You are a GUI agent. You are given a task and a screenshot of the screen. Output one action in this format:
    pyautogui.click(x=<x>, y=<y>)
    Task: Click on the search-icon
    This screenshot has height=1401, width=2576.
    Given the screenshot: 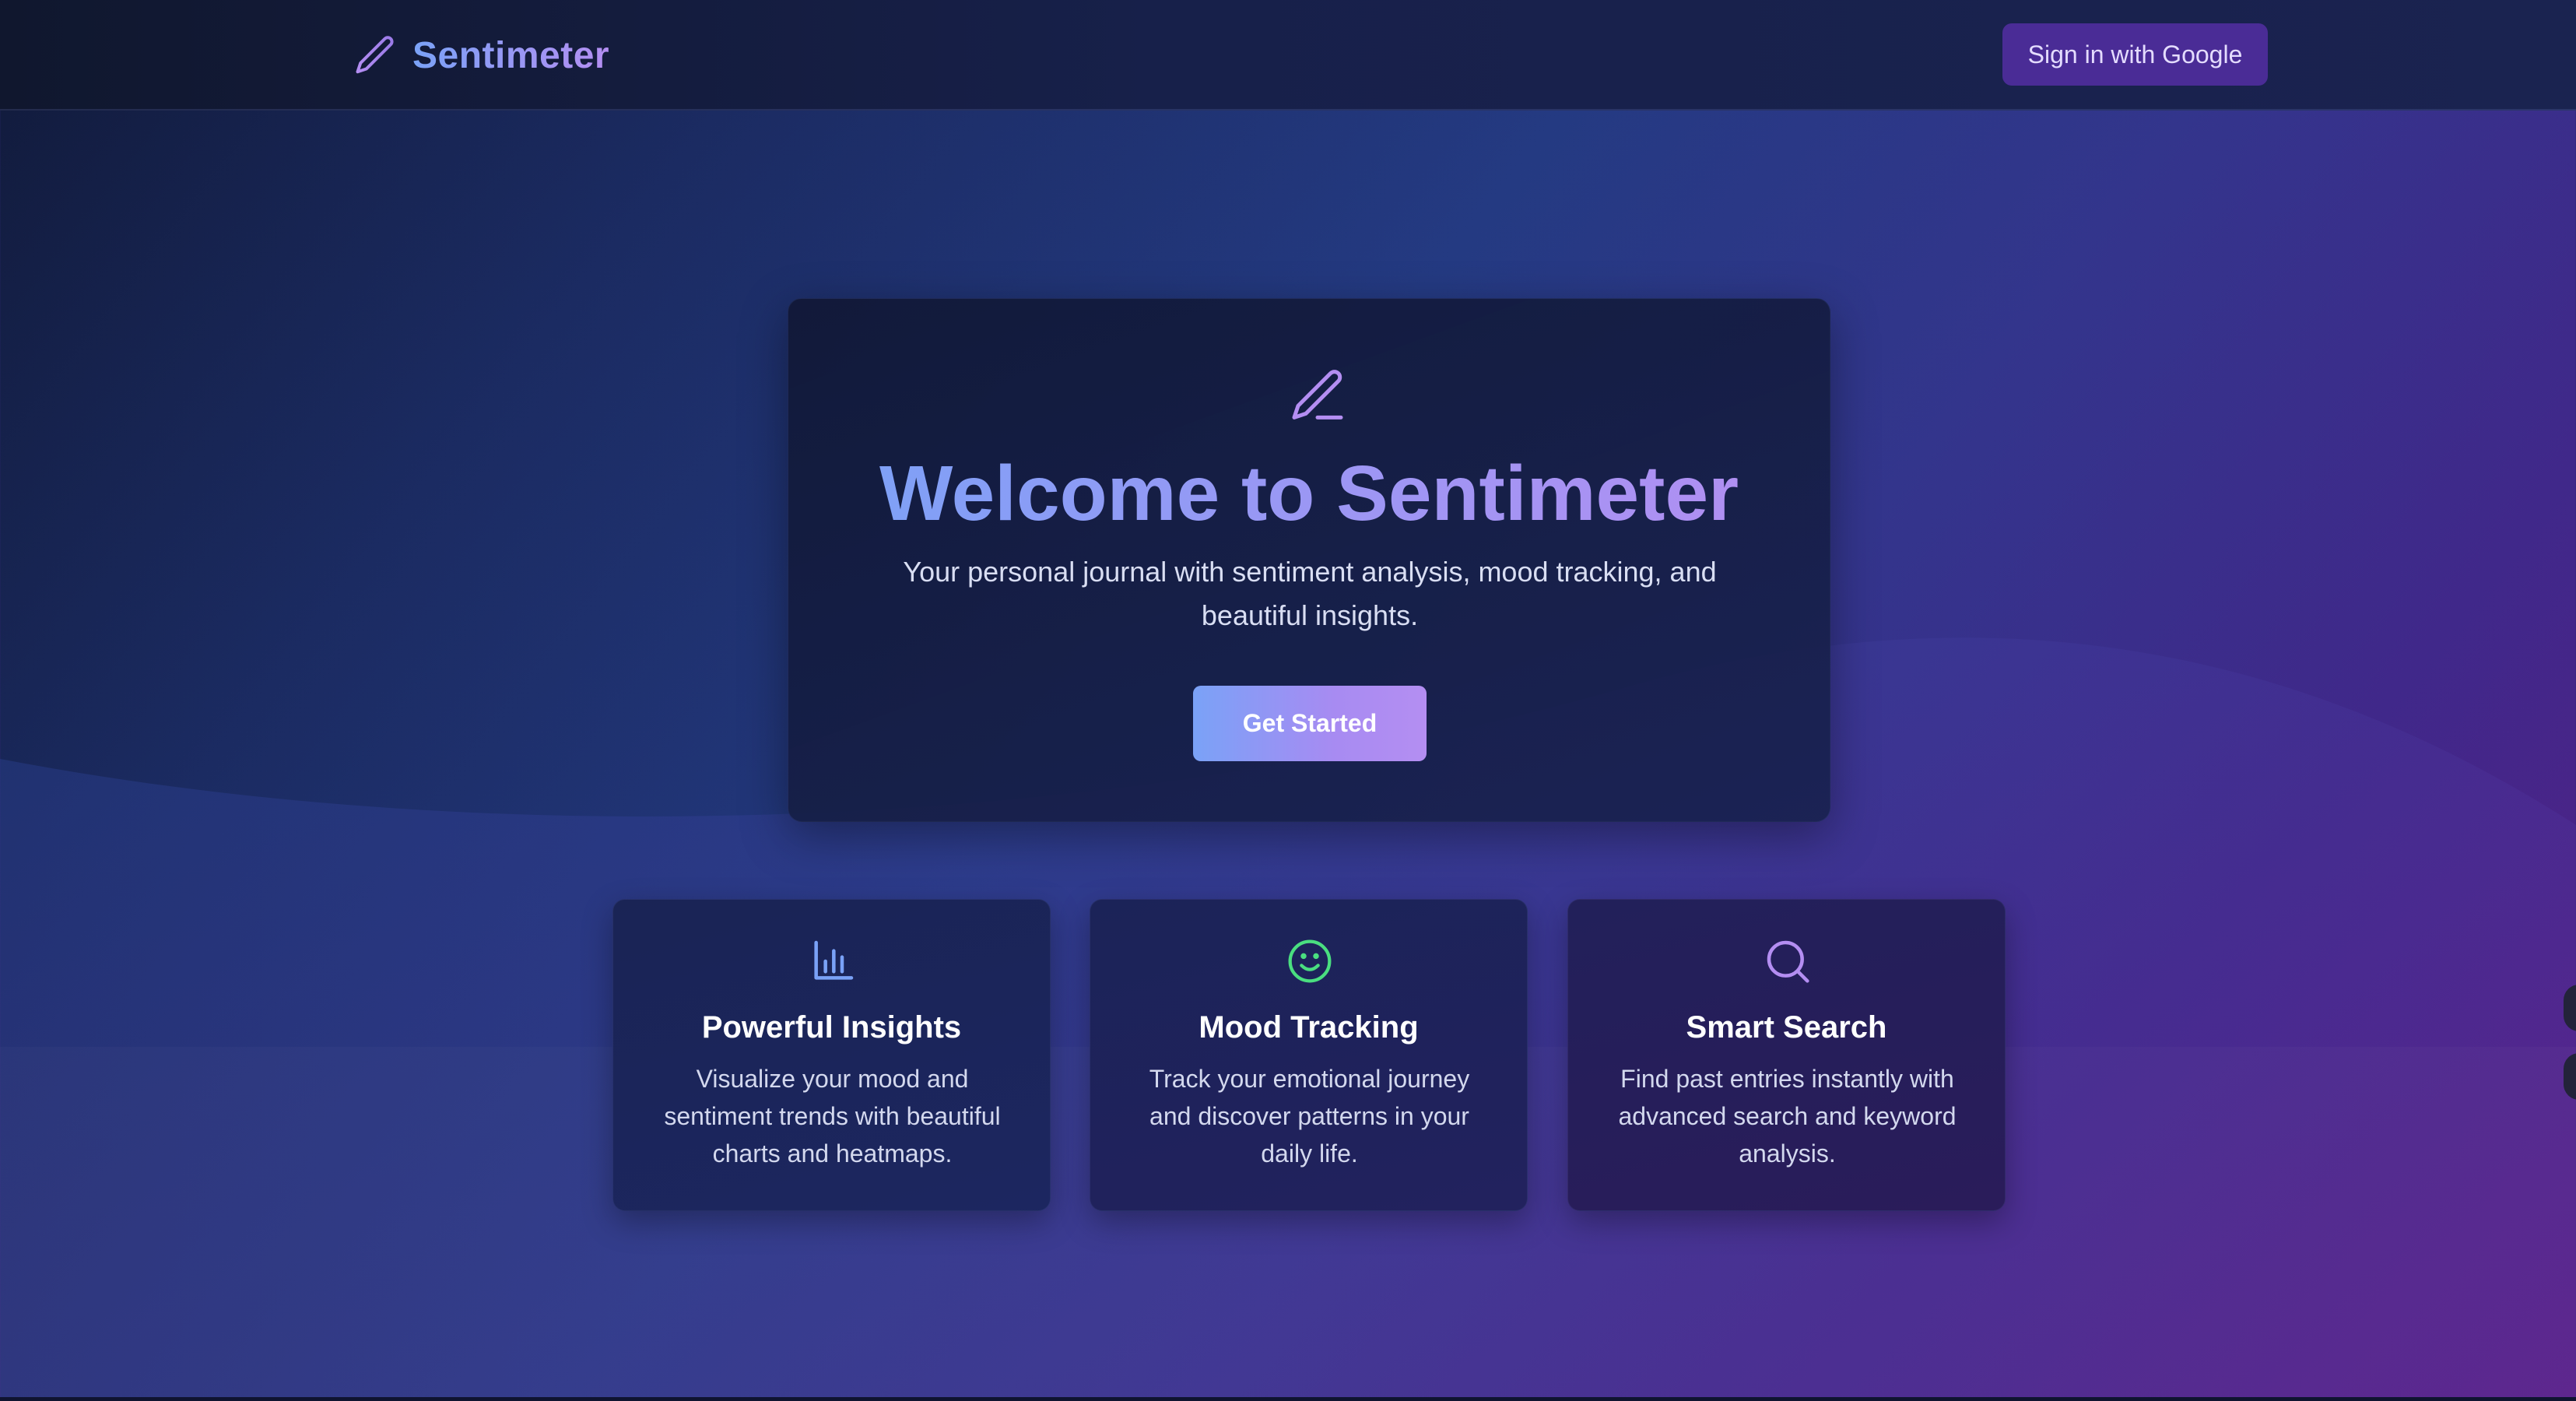 What is the action you would take?
    pyautogui.click(x=1788, y=961)
    